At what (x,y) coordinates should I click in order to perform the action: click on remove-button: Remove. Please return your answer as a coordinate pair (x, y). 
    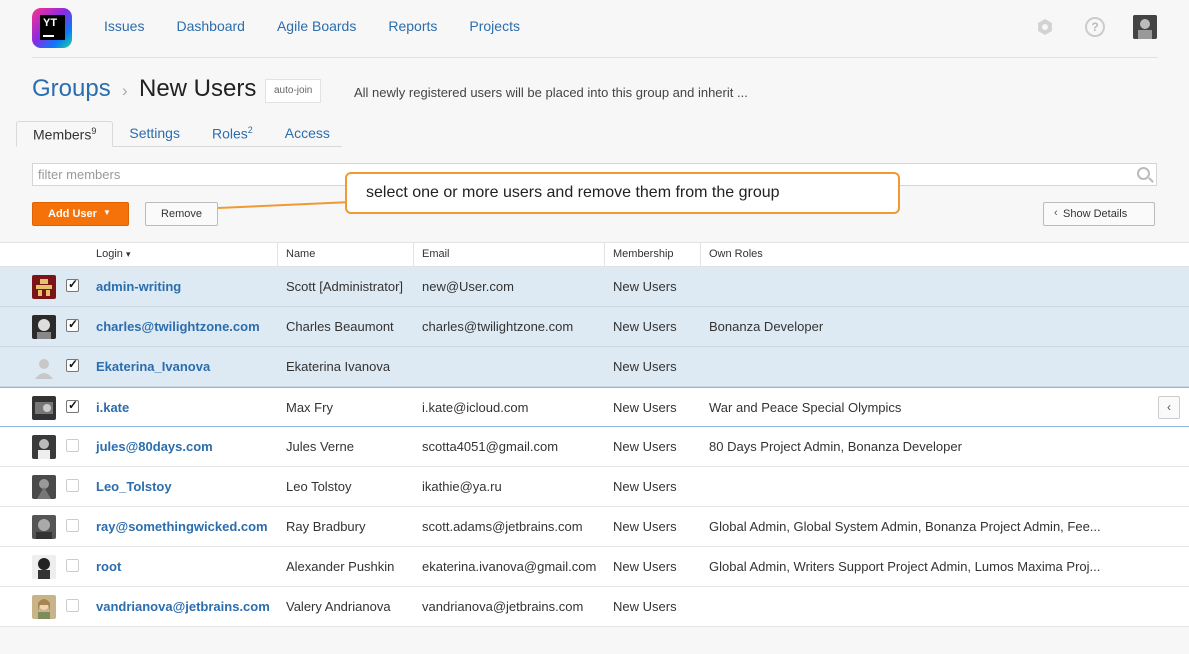
    Looking at the image, I should click on (181, 214).